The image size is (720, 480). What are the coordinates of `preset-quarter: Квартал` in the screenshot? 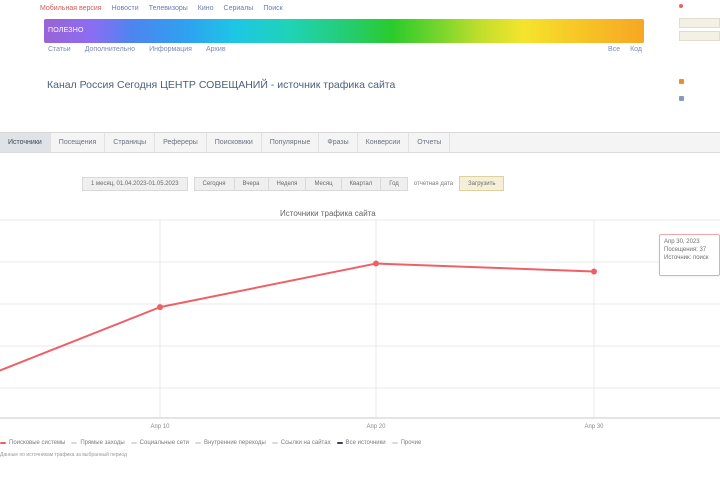 It's located at (360, 183).